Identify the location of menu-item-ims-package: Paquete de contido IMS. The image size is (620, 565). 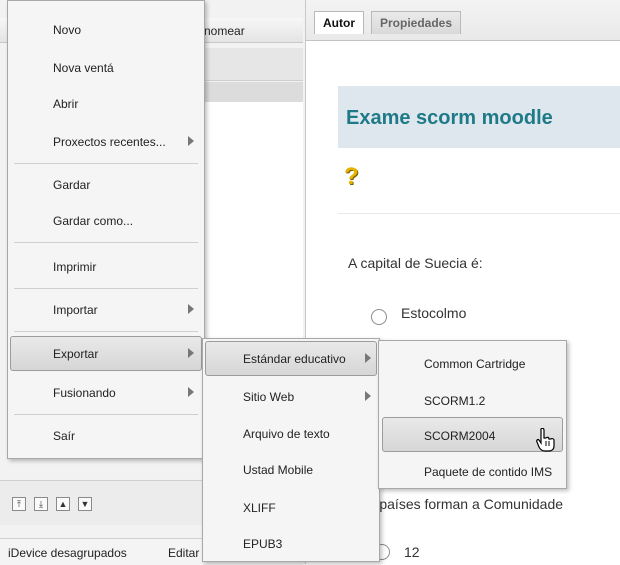
(488, 472).